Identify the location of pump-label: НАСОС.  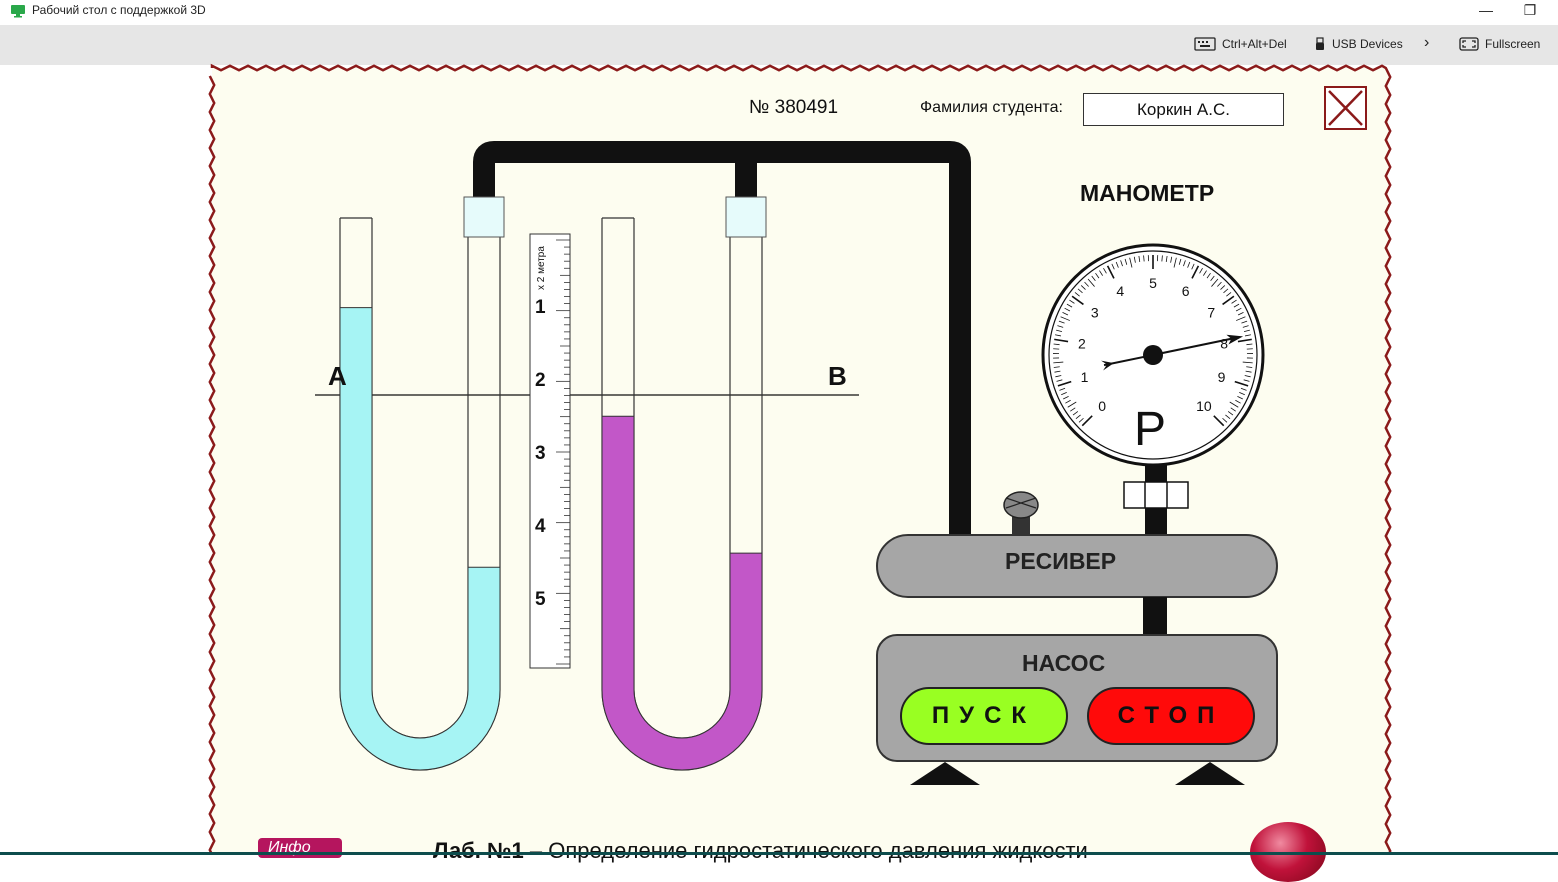
(1063, 663).